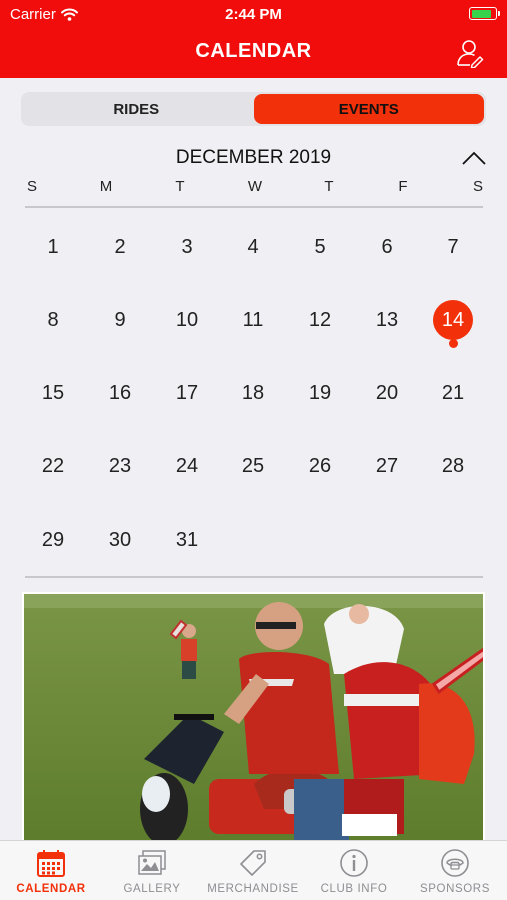 This screenshot has width=507, height=900. I want to click on user-edit-icon, so click(470, 53).